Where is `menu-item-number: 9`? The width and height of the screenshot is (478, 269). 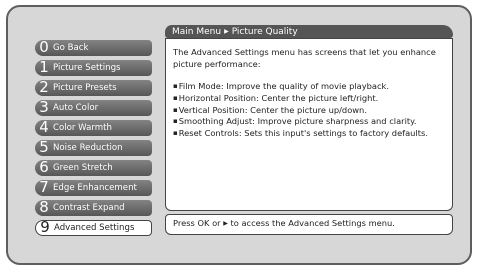 menu-item-number: 9 is located at coordinates (45, 228).